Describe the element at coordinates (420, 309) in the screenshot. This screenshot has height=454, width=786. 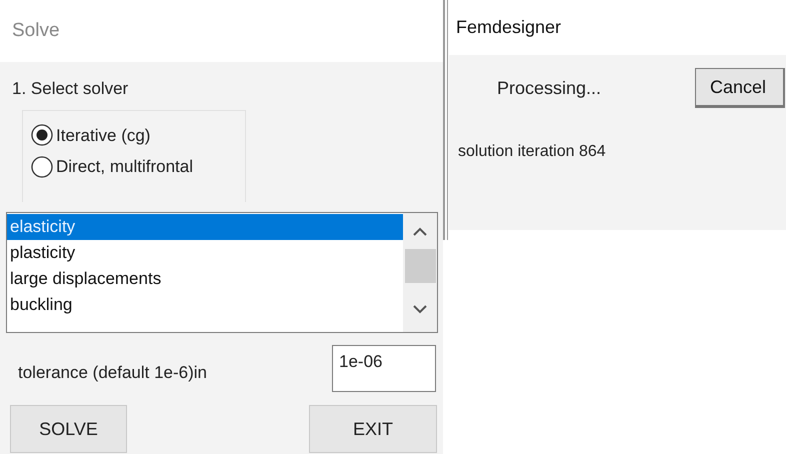
I see `scroll-down-icon` at that location.